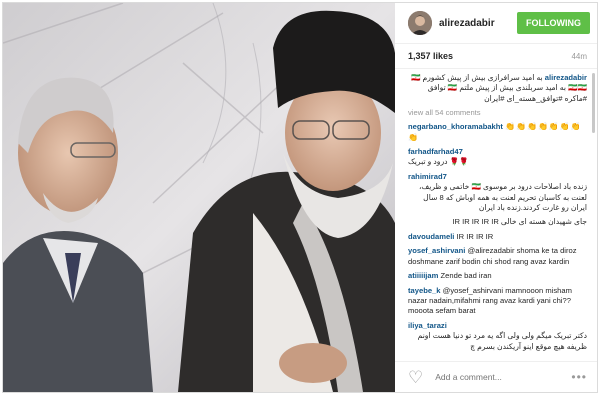  I want to click on list-item: negarbano_khoramabakht 👏👏👏👏👏👏👏👏, so click(497, 132).